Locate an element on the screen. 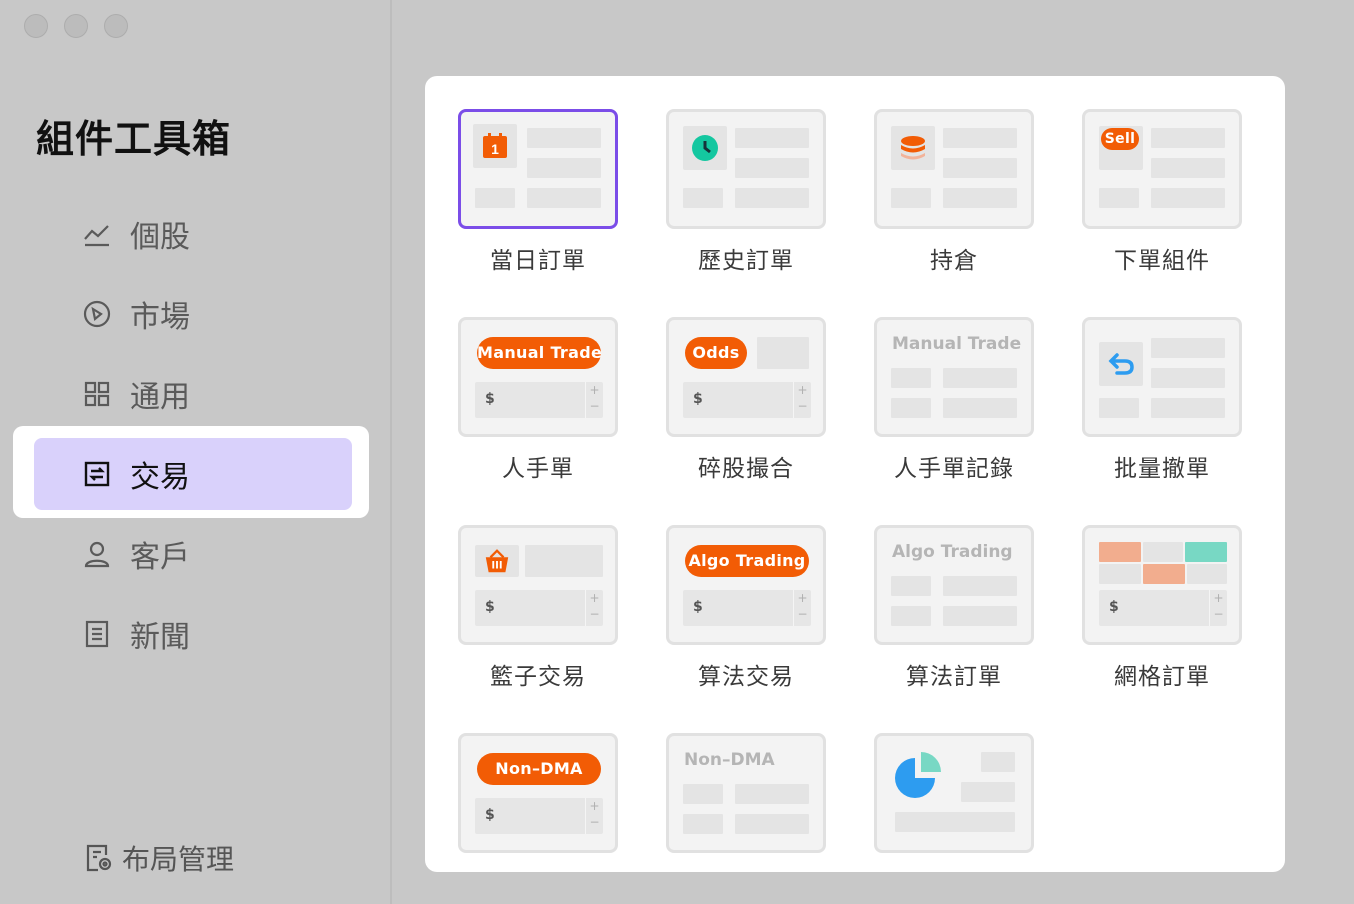 The width and height of the screenshot is (1354, 904). ghost-title: Algo Trading is located at coordinates (952, 552).